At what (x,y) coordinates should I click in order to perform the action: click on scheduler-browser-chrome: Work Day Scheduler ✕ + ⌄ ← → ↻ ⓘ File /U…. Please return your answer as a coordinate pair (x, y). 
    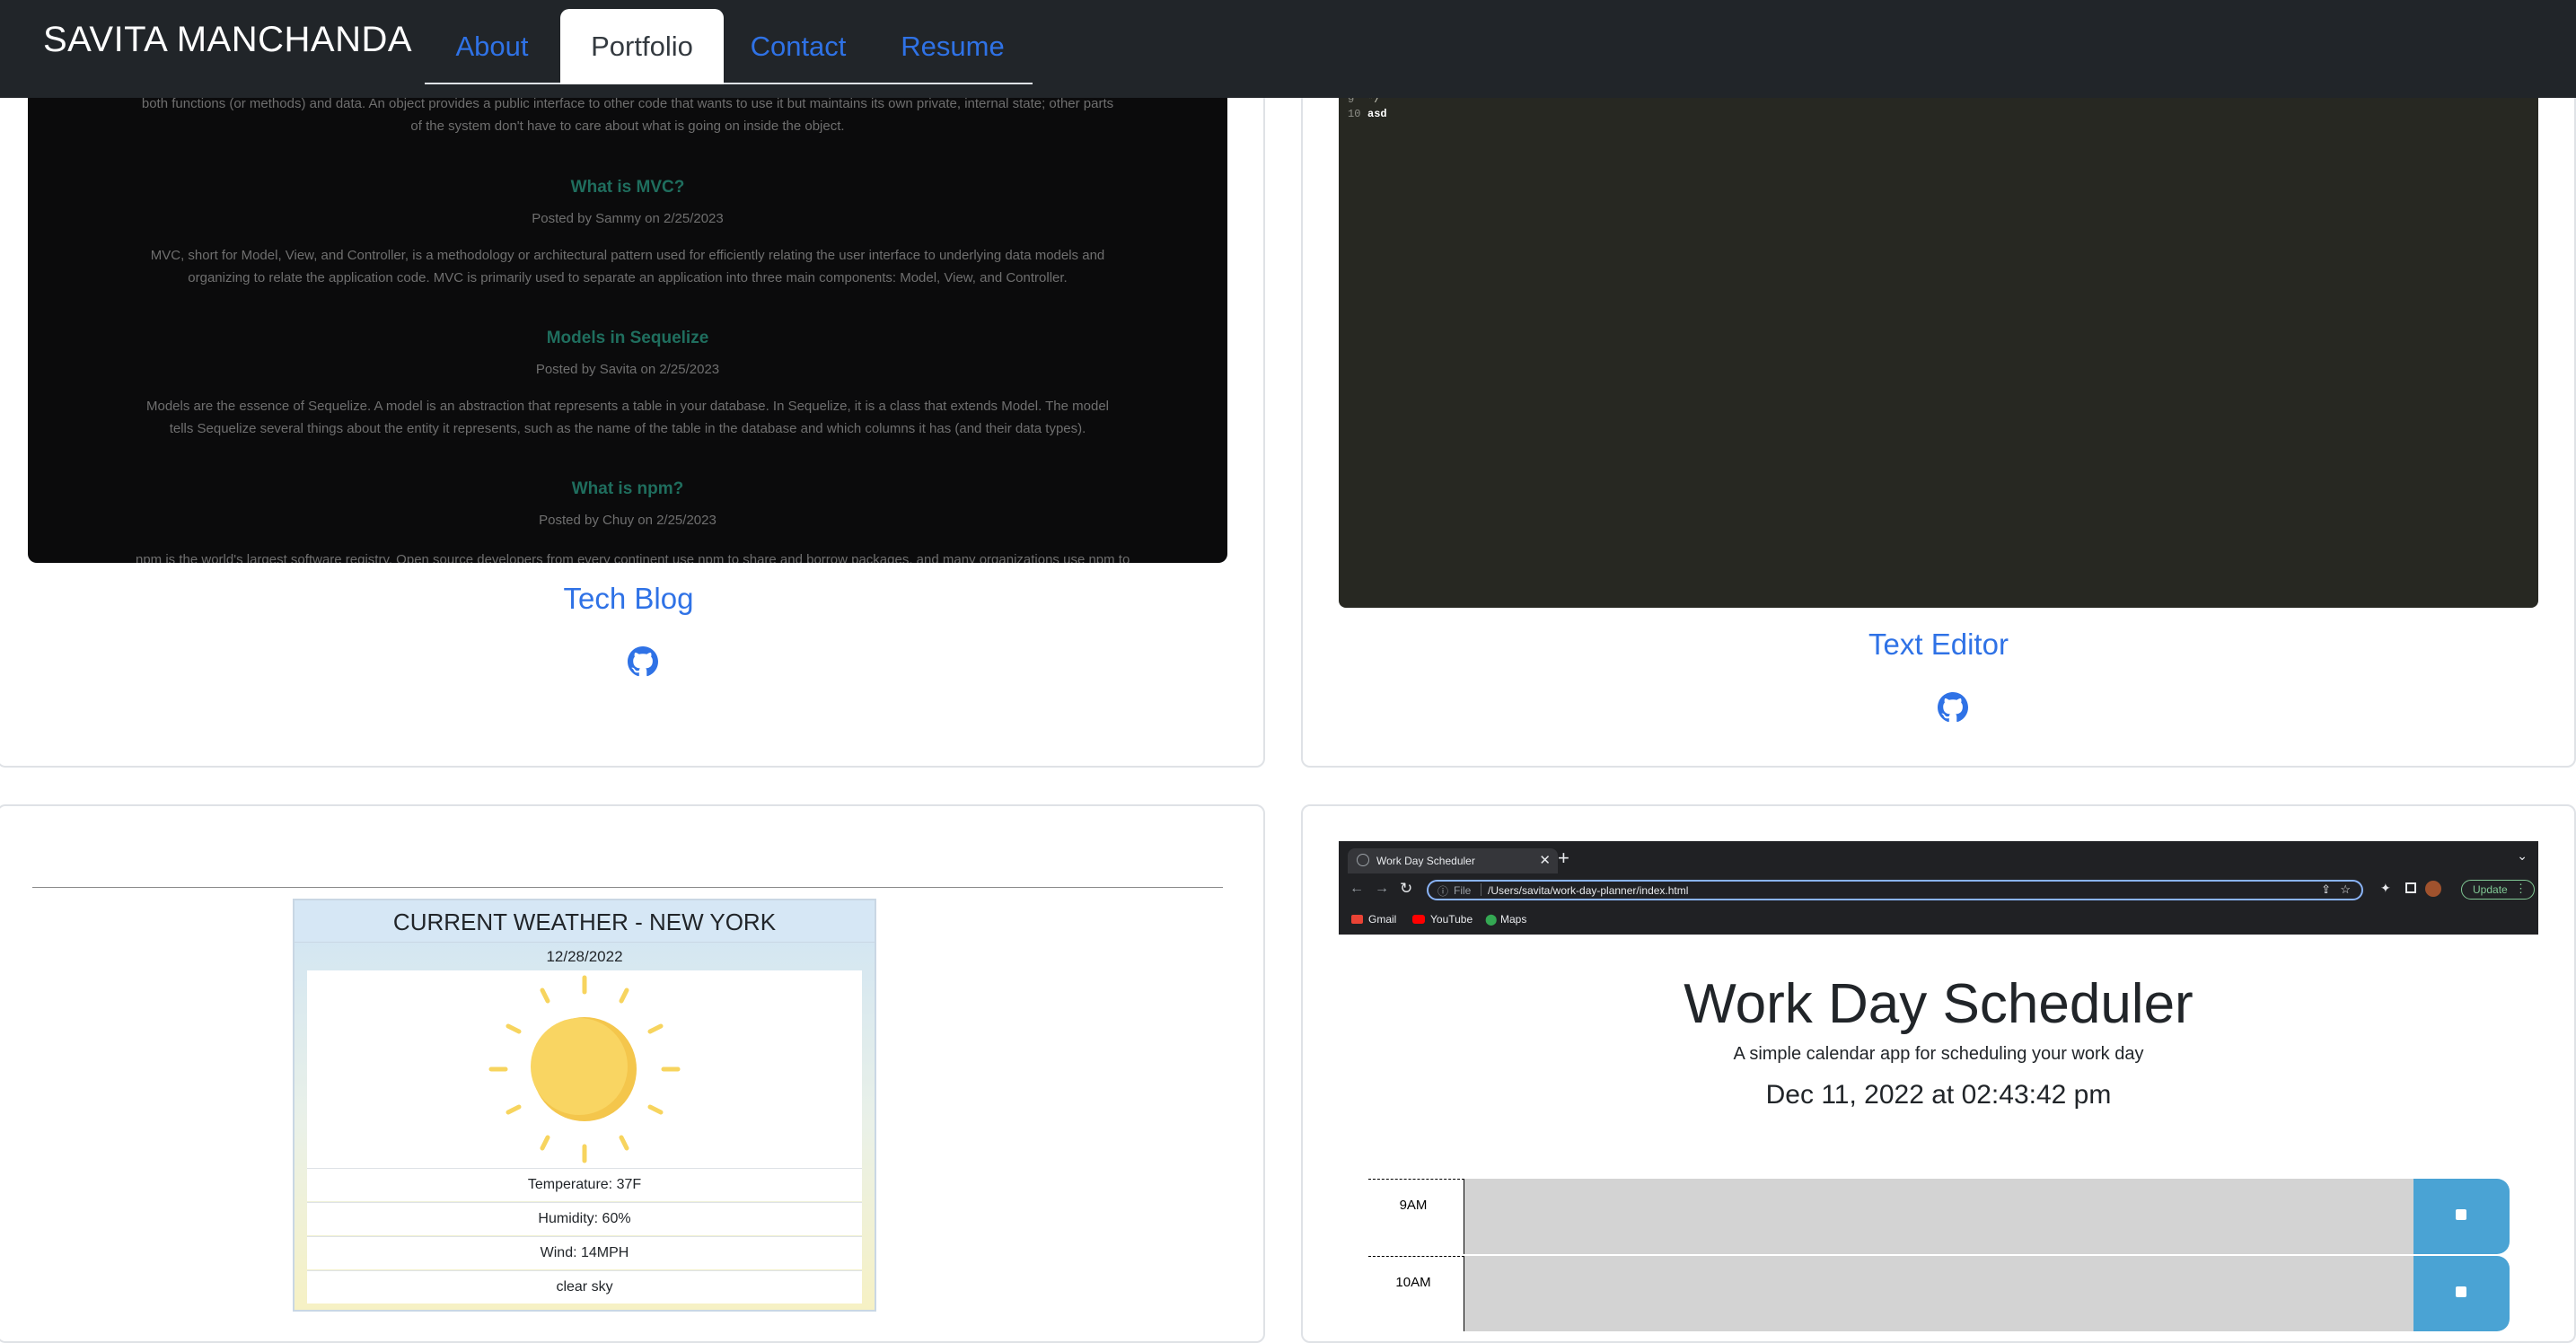
    Looking at the image, I should click on (1939, 888).